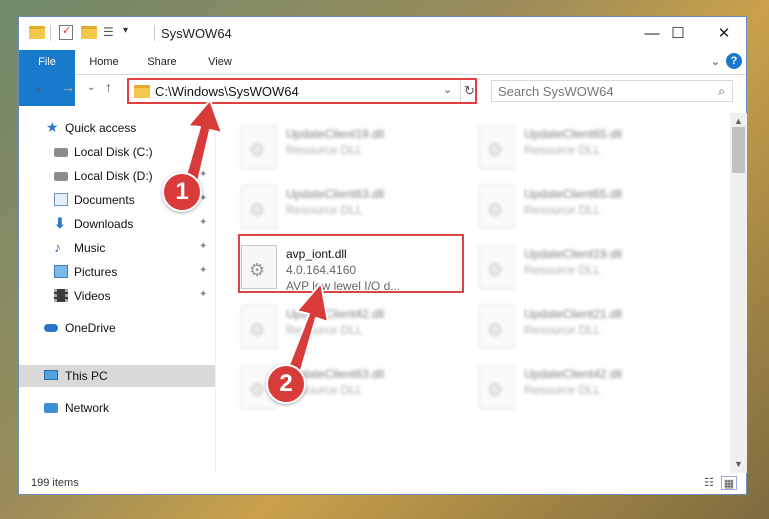 The image size is (769, 519). I want to click on step-2-badge: 2, so click(286, 384).